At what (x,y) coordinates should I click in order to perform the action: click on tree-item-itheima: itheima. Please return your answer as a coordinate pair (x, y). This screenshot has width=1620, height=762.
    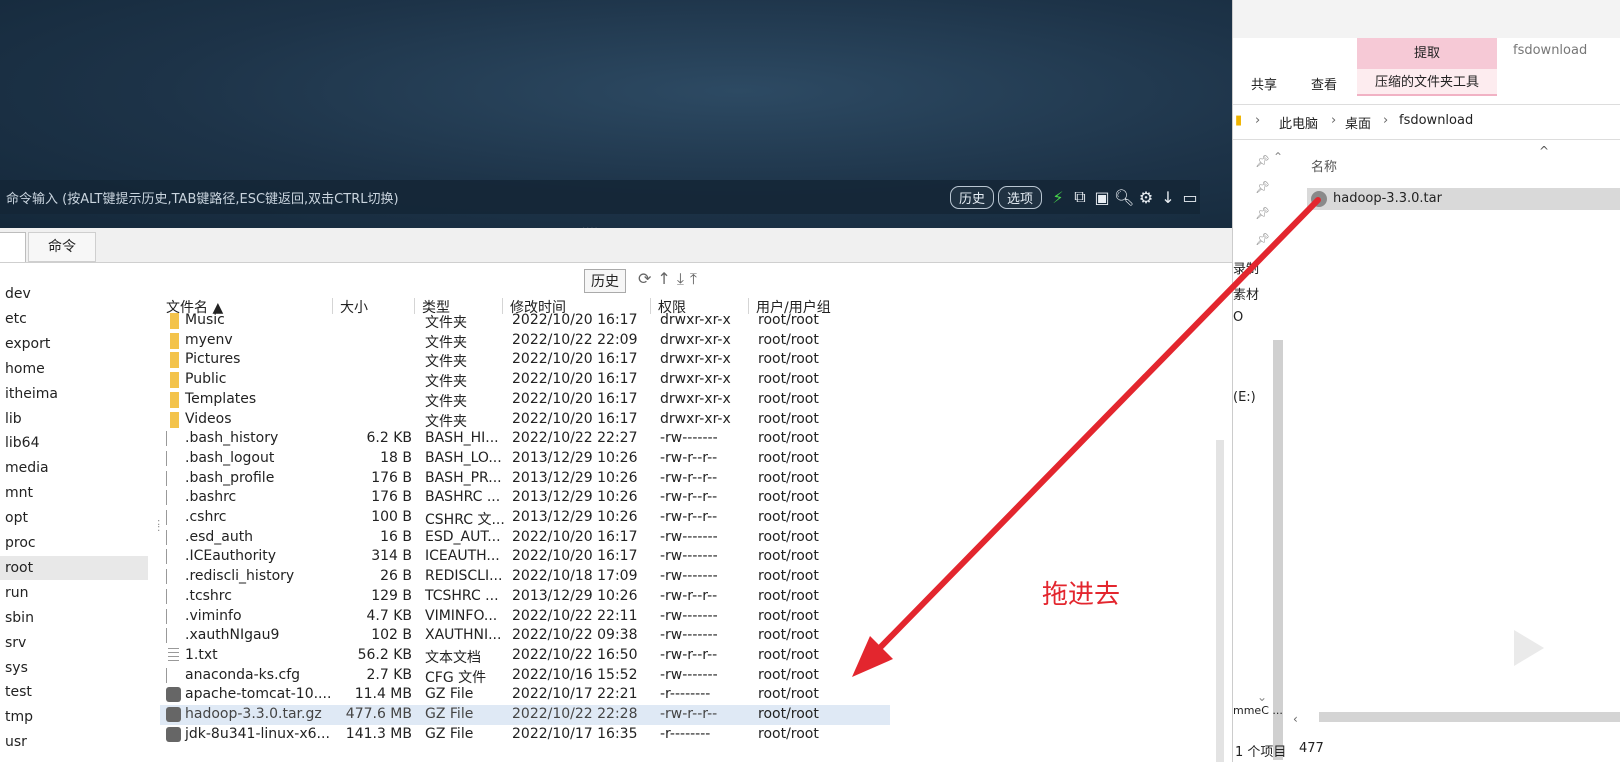
    Looking at the image, I should click on (74, 394).